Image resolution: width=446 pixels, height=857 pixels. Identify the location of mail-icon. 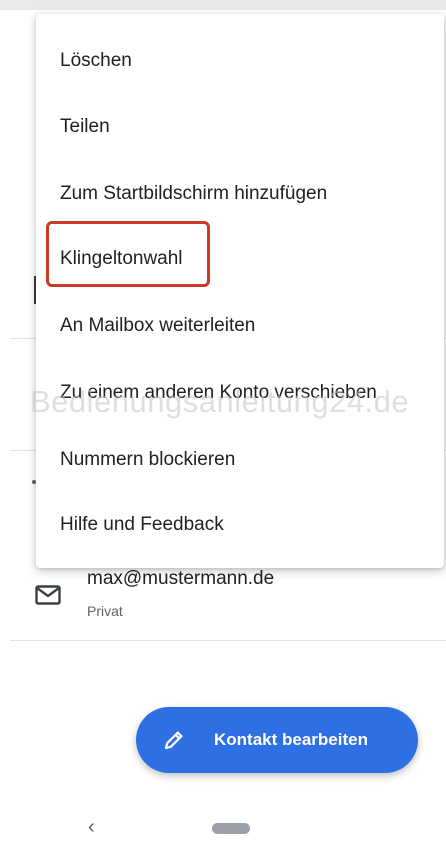
(48, 595).